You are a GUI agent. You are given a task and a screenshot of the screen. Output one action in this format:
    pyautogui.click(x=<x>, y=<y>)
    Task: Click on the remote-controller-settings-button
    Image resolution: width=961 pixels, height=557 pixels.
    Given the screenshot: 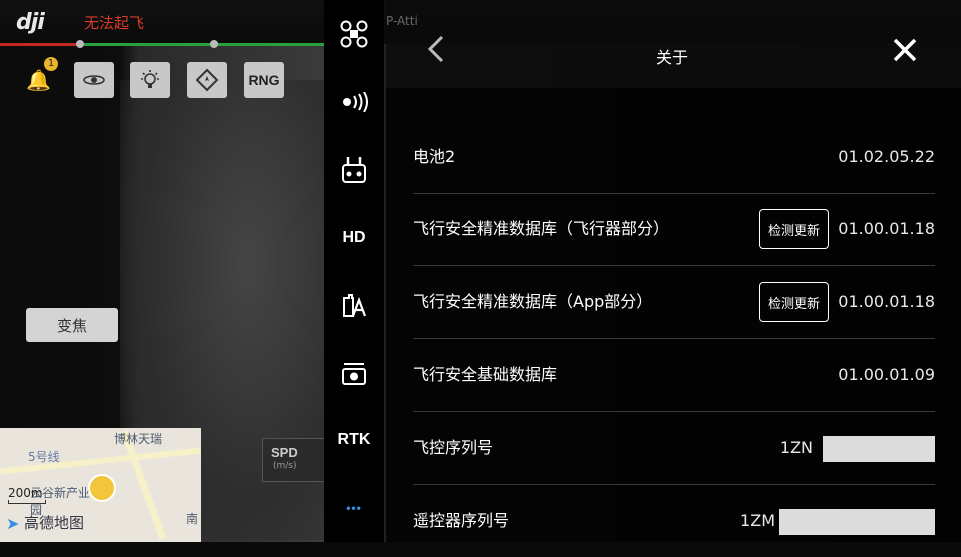 What is the action you would take?
    pyautogui.click(x=354, y=170)
    